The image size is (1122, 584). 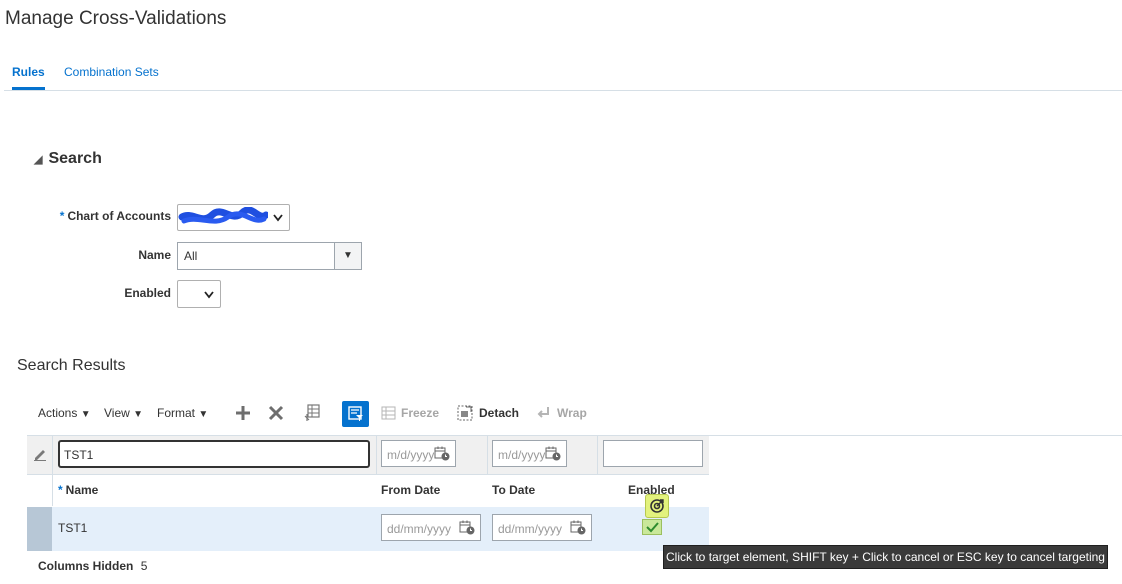 What do you see at coordinates (73, 528) in the screenshot?
I see `row-name-cell: TST1` at bounding box center [73, 528].